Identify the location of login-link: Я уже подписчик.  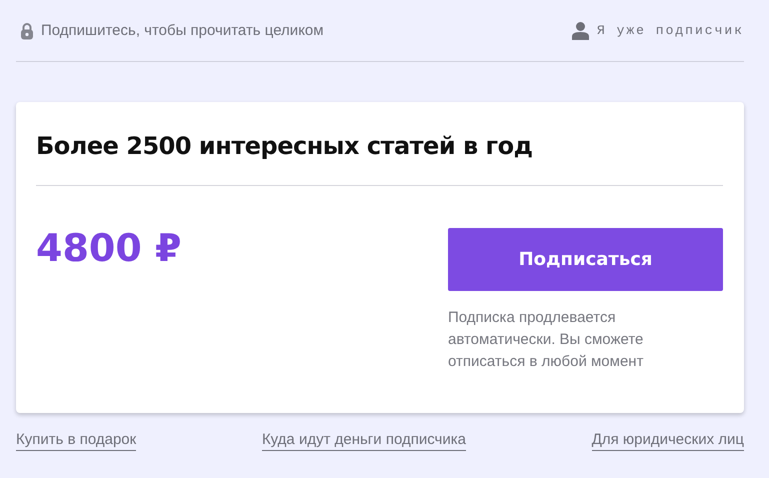
(658, 31).